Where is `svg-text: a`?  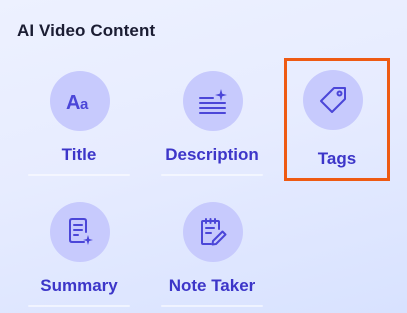 svg-text: a is located at coordinates (84, 104).